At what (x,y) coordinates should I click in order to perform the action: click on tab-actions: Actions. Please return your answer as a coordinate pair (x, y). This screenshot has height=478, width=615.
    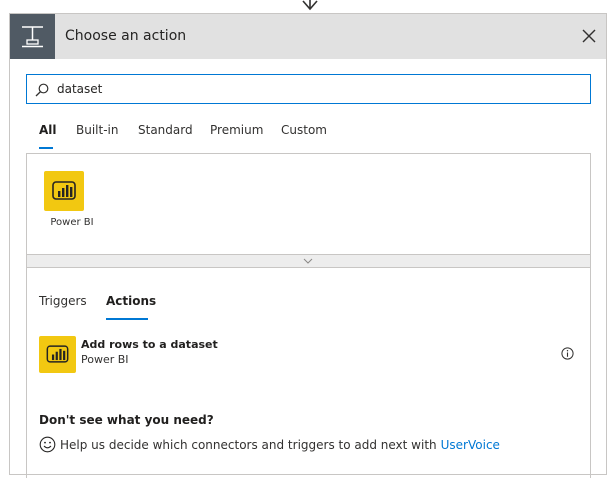
    Looking at the image, I should click on (131, 306).